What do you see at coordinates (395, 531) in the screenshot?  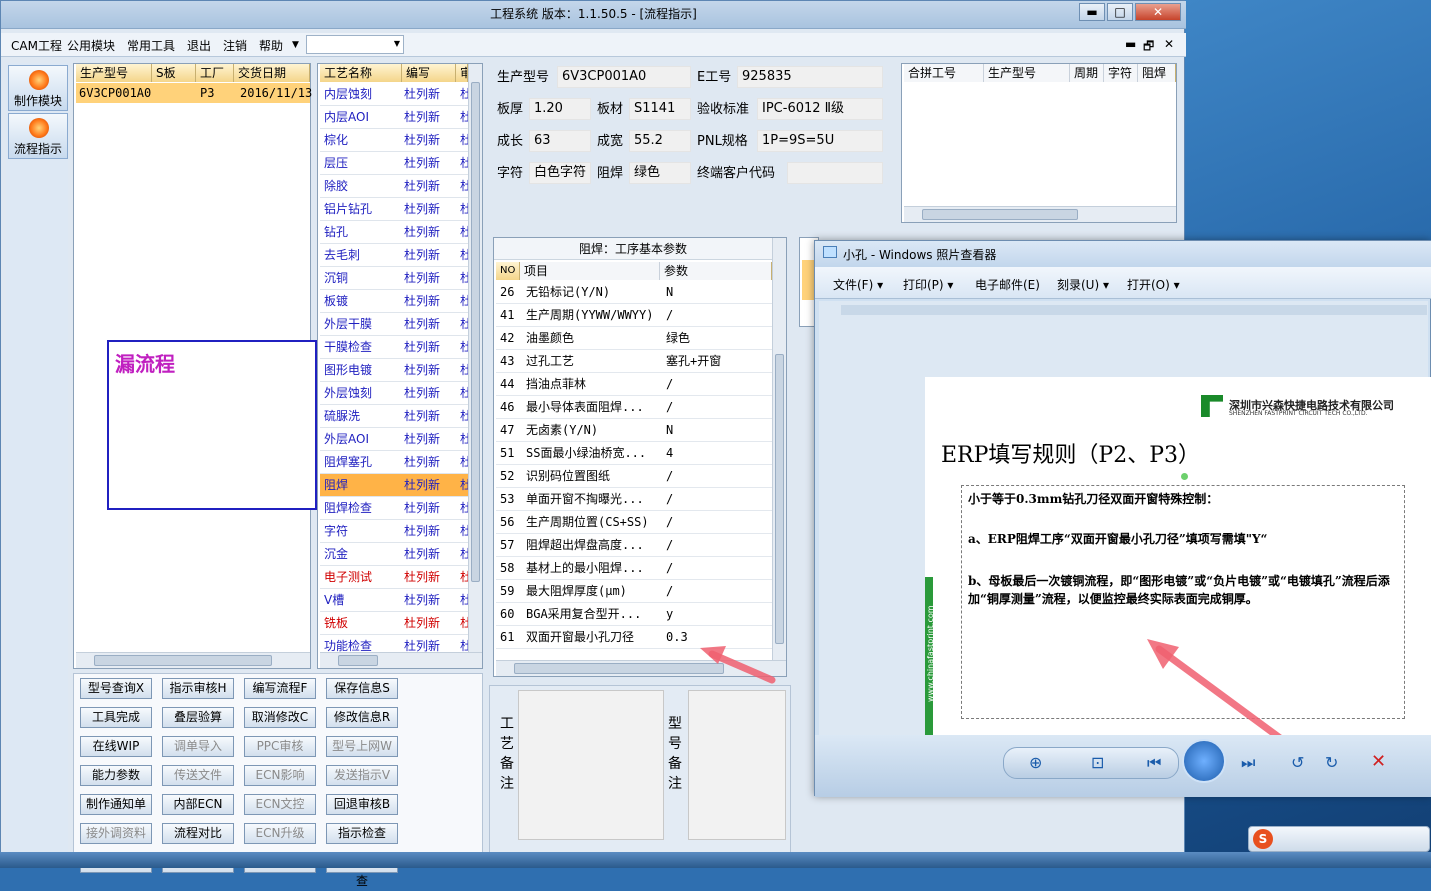 I see `process-row: 字符杜列新杜` at bounding box center [395, 531].